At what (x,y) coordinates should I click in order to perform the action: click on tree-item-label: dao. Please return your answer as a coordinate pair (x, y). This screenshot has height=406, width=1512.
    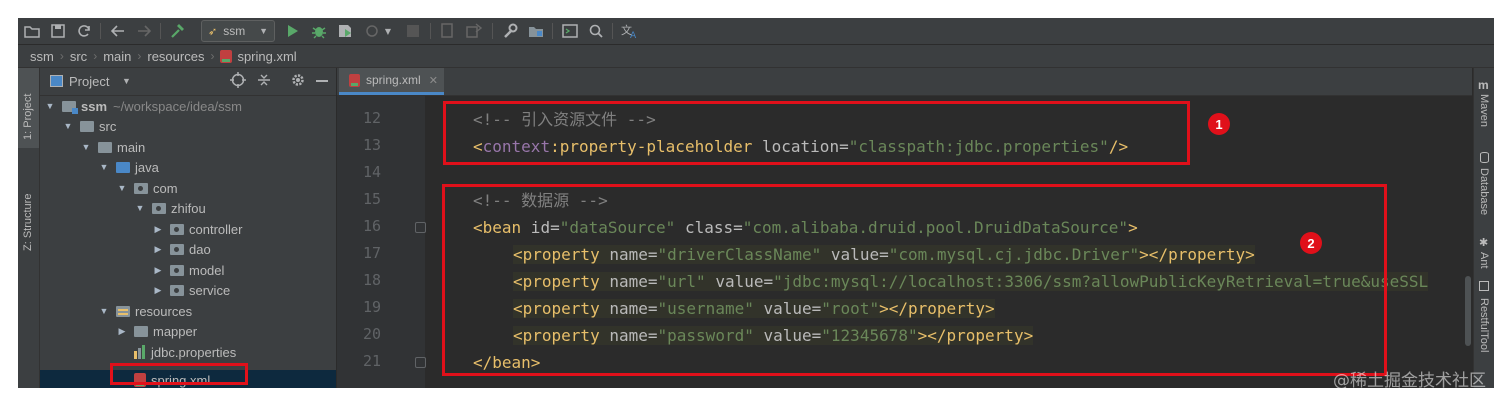
    Looking at the image, I should click on (200, 249).